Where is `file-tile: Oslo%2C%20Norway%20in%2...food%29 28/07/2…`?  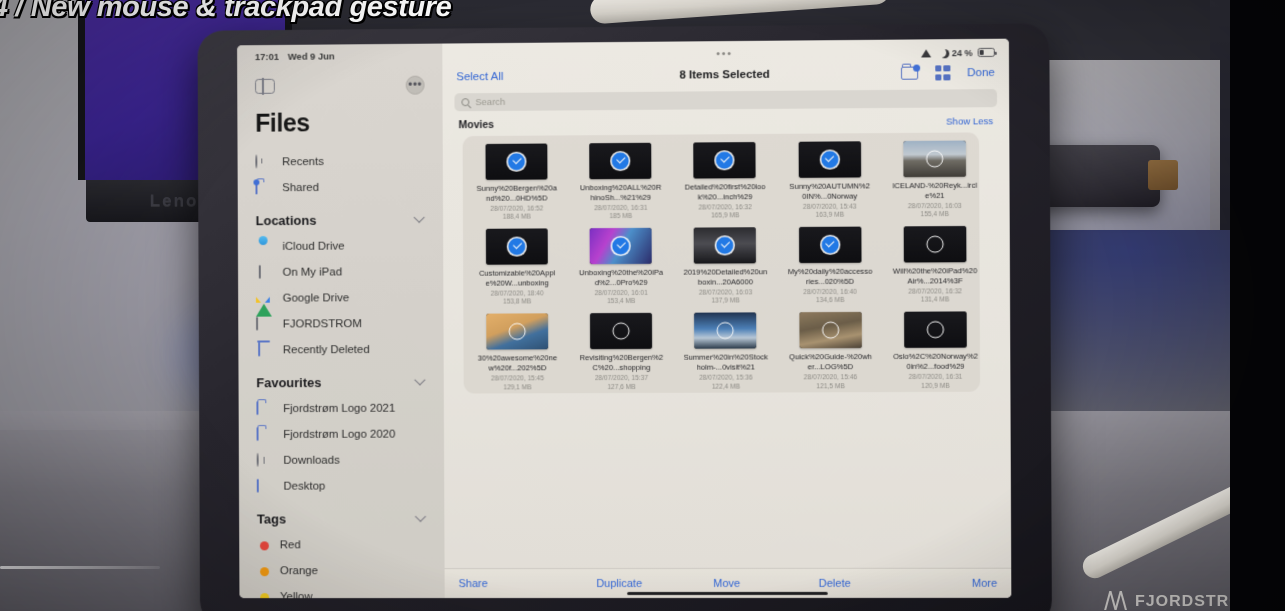
file-tile: Oslo%2C%20Norway%20in%2...food%29 28/07/2… is located at coordinates (935, 350).